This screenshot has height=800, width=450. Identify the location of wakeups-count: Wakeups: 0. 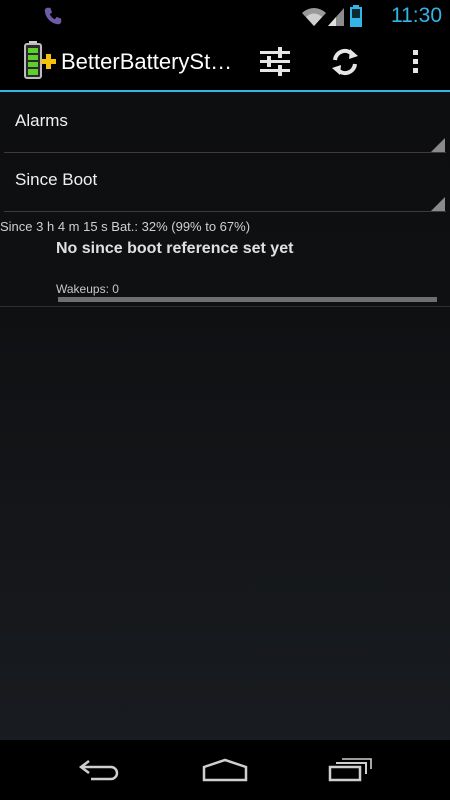
(87, 289).